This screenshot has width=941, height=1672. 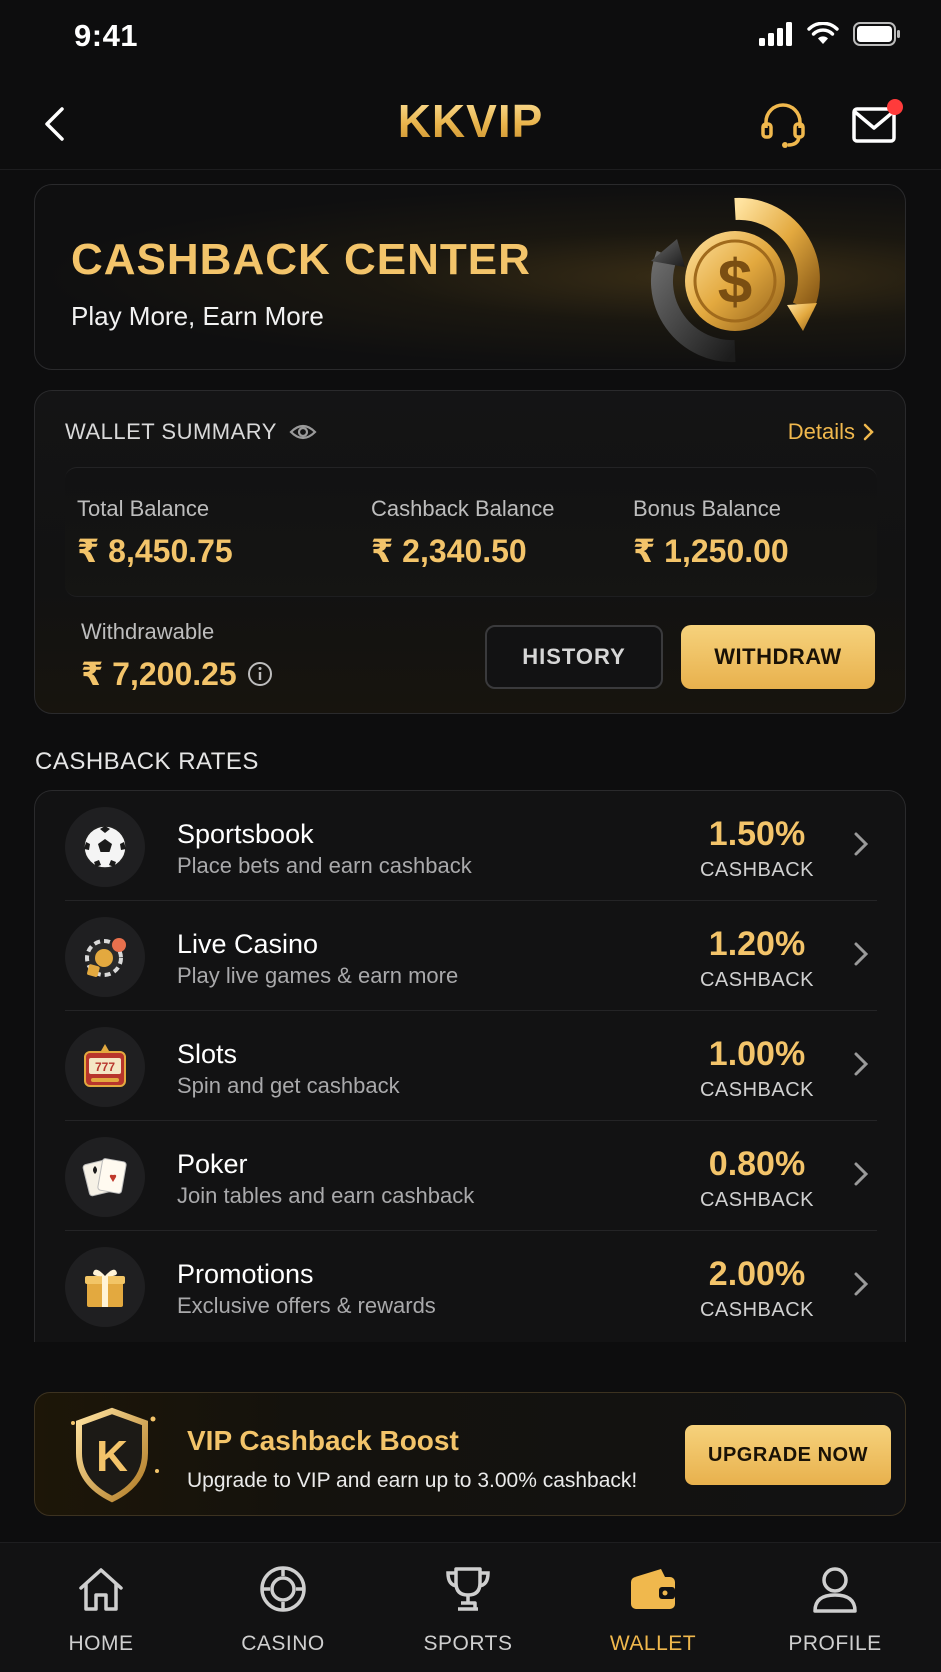 I want to click on withdraw-button: WITHDRAW, so click(x=778, y=657).